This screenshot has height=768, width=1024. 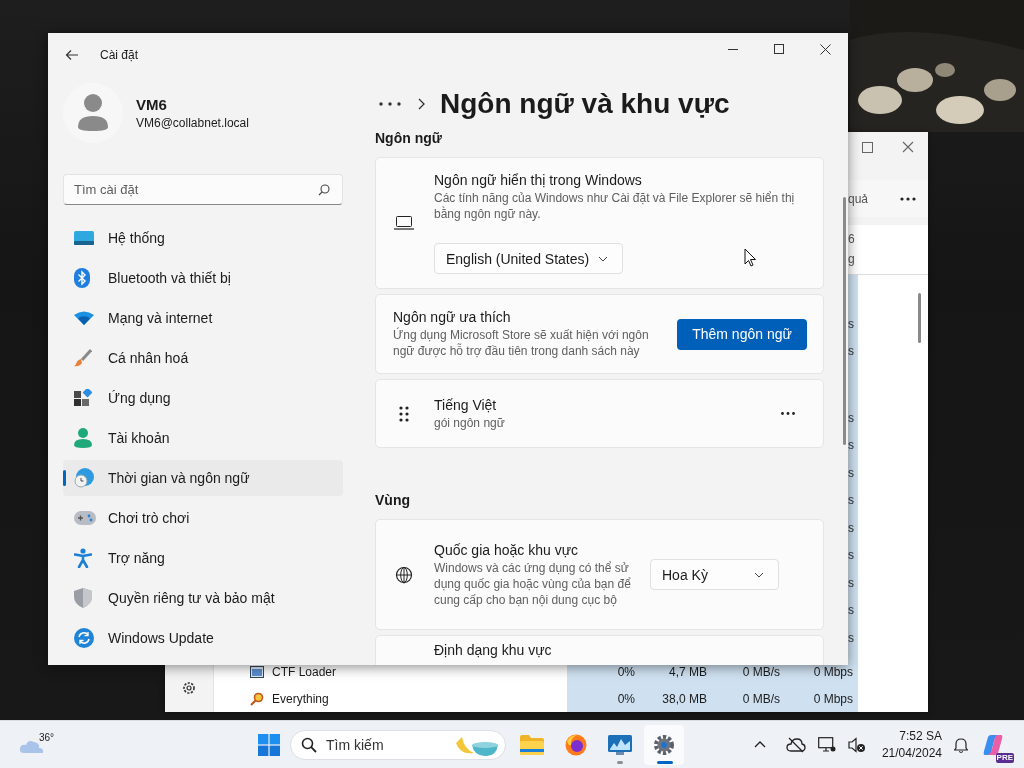 I want to click on chevron-right-icon, so click(x=421, y=104).